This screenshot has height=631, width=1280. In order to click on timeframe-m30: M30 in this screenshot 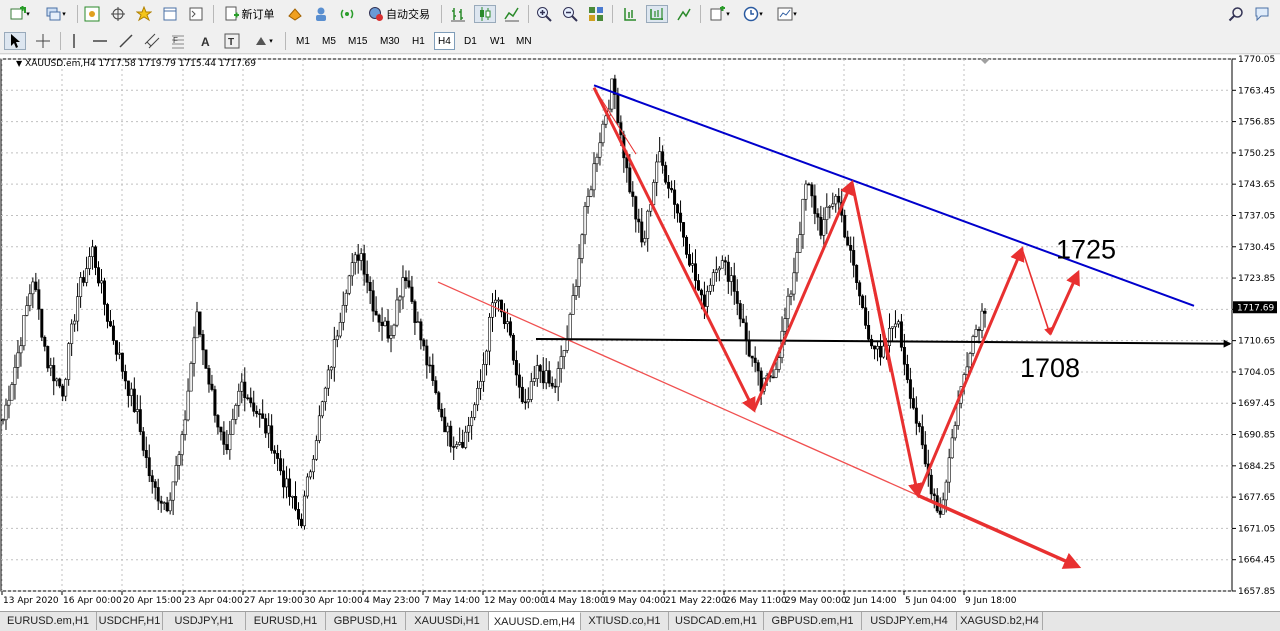, I will do `click(389, 41)`.